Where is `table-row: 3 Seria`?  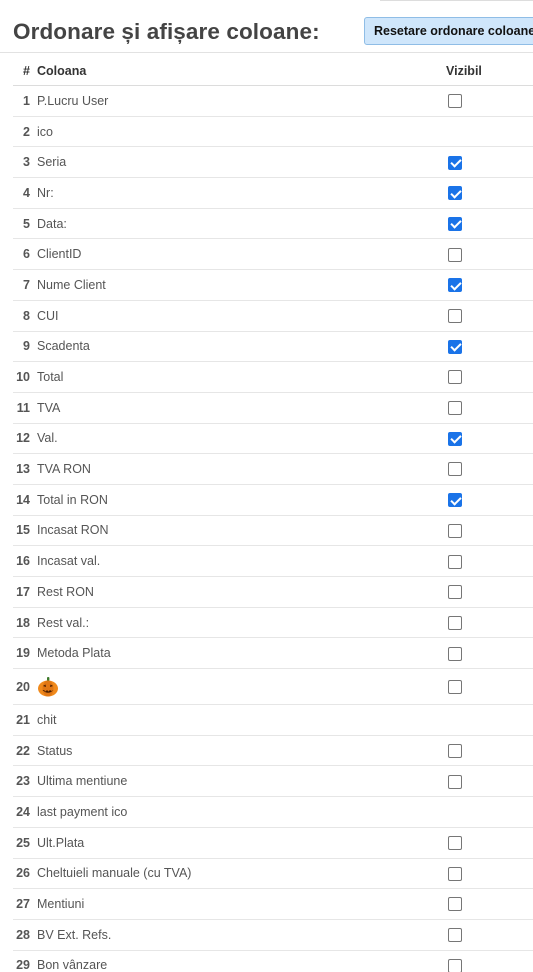
table-row: 3 Seria is located at coordinates (273, 162).